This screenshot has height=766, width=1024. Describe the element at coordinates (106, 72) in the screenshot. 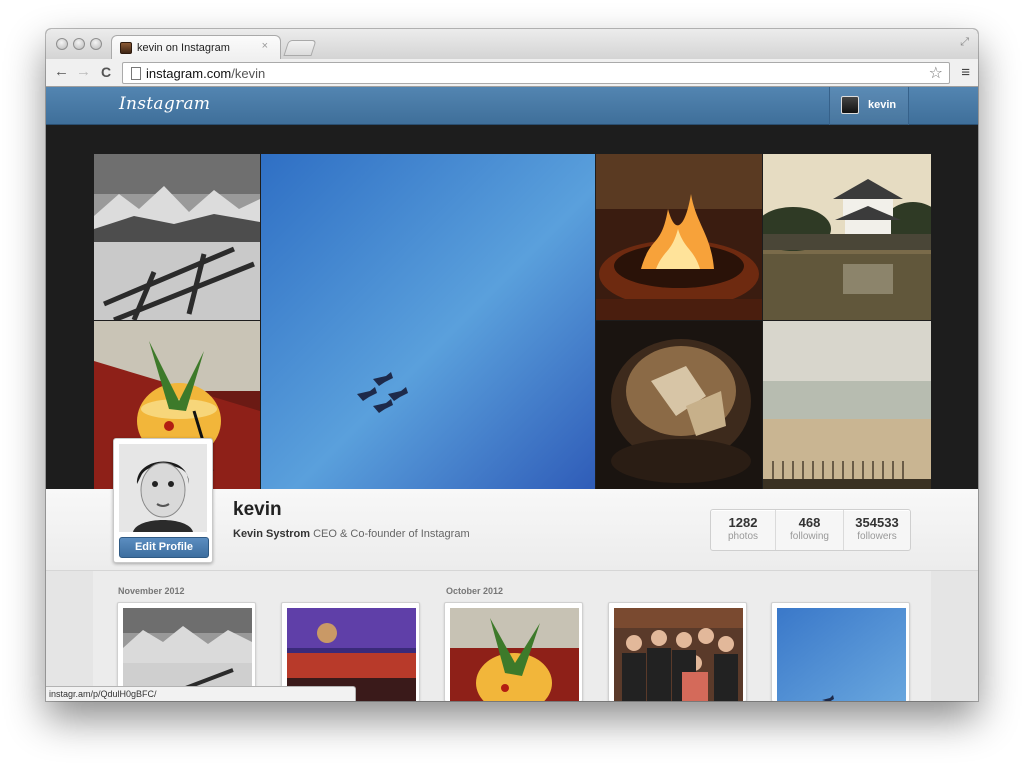

I see `reload-button: C` at that location.